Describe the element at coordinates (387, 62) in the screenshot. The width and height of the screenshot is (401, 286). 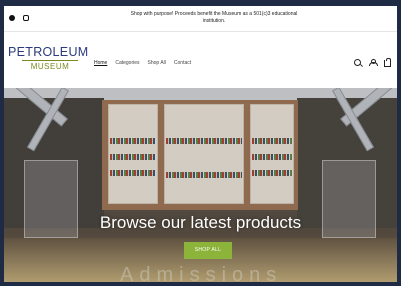
I see `cart-icon` at that location.